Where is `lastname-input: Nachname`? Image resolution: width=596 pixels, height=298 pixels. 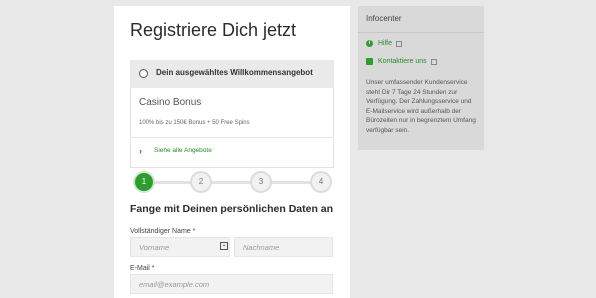
lastname-input: Nachname is located at coordinates (283, 247).